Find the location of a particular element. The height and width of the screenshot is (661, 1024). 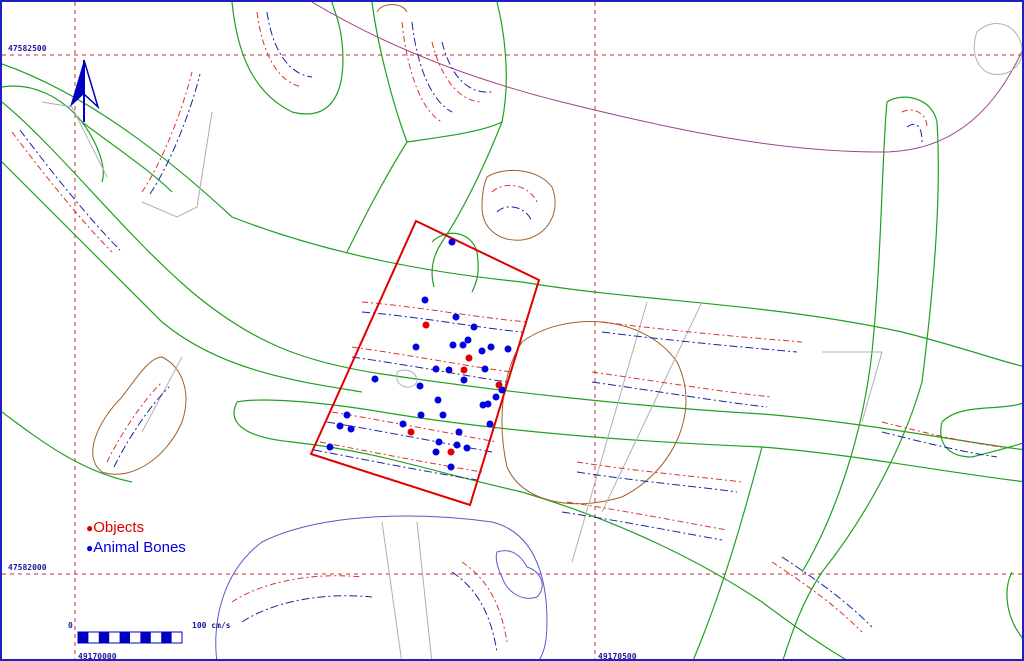

blue-outline is located at coordinates (381, 587).